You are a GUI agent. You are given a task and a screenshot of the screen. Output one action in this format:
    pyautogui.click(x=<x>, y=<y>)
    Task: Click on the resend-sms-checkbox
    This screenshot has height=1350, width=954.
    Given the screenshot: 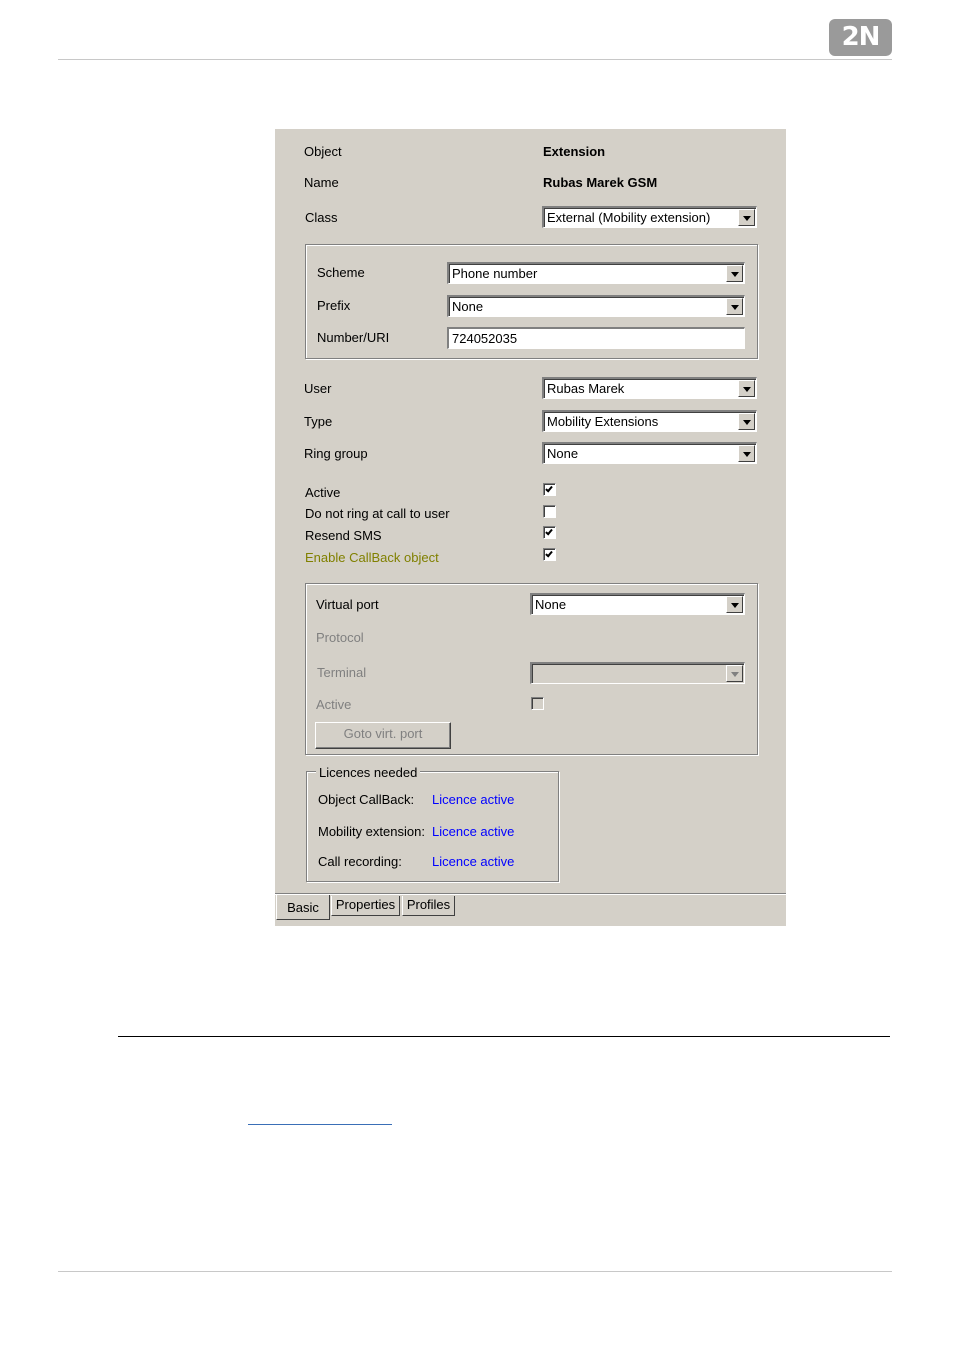 What is the action you would take?
    pyautogui.click(x=549, y=532)
    